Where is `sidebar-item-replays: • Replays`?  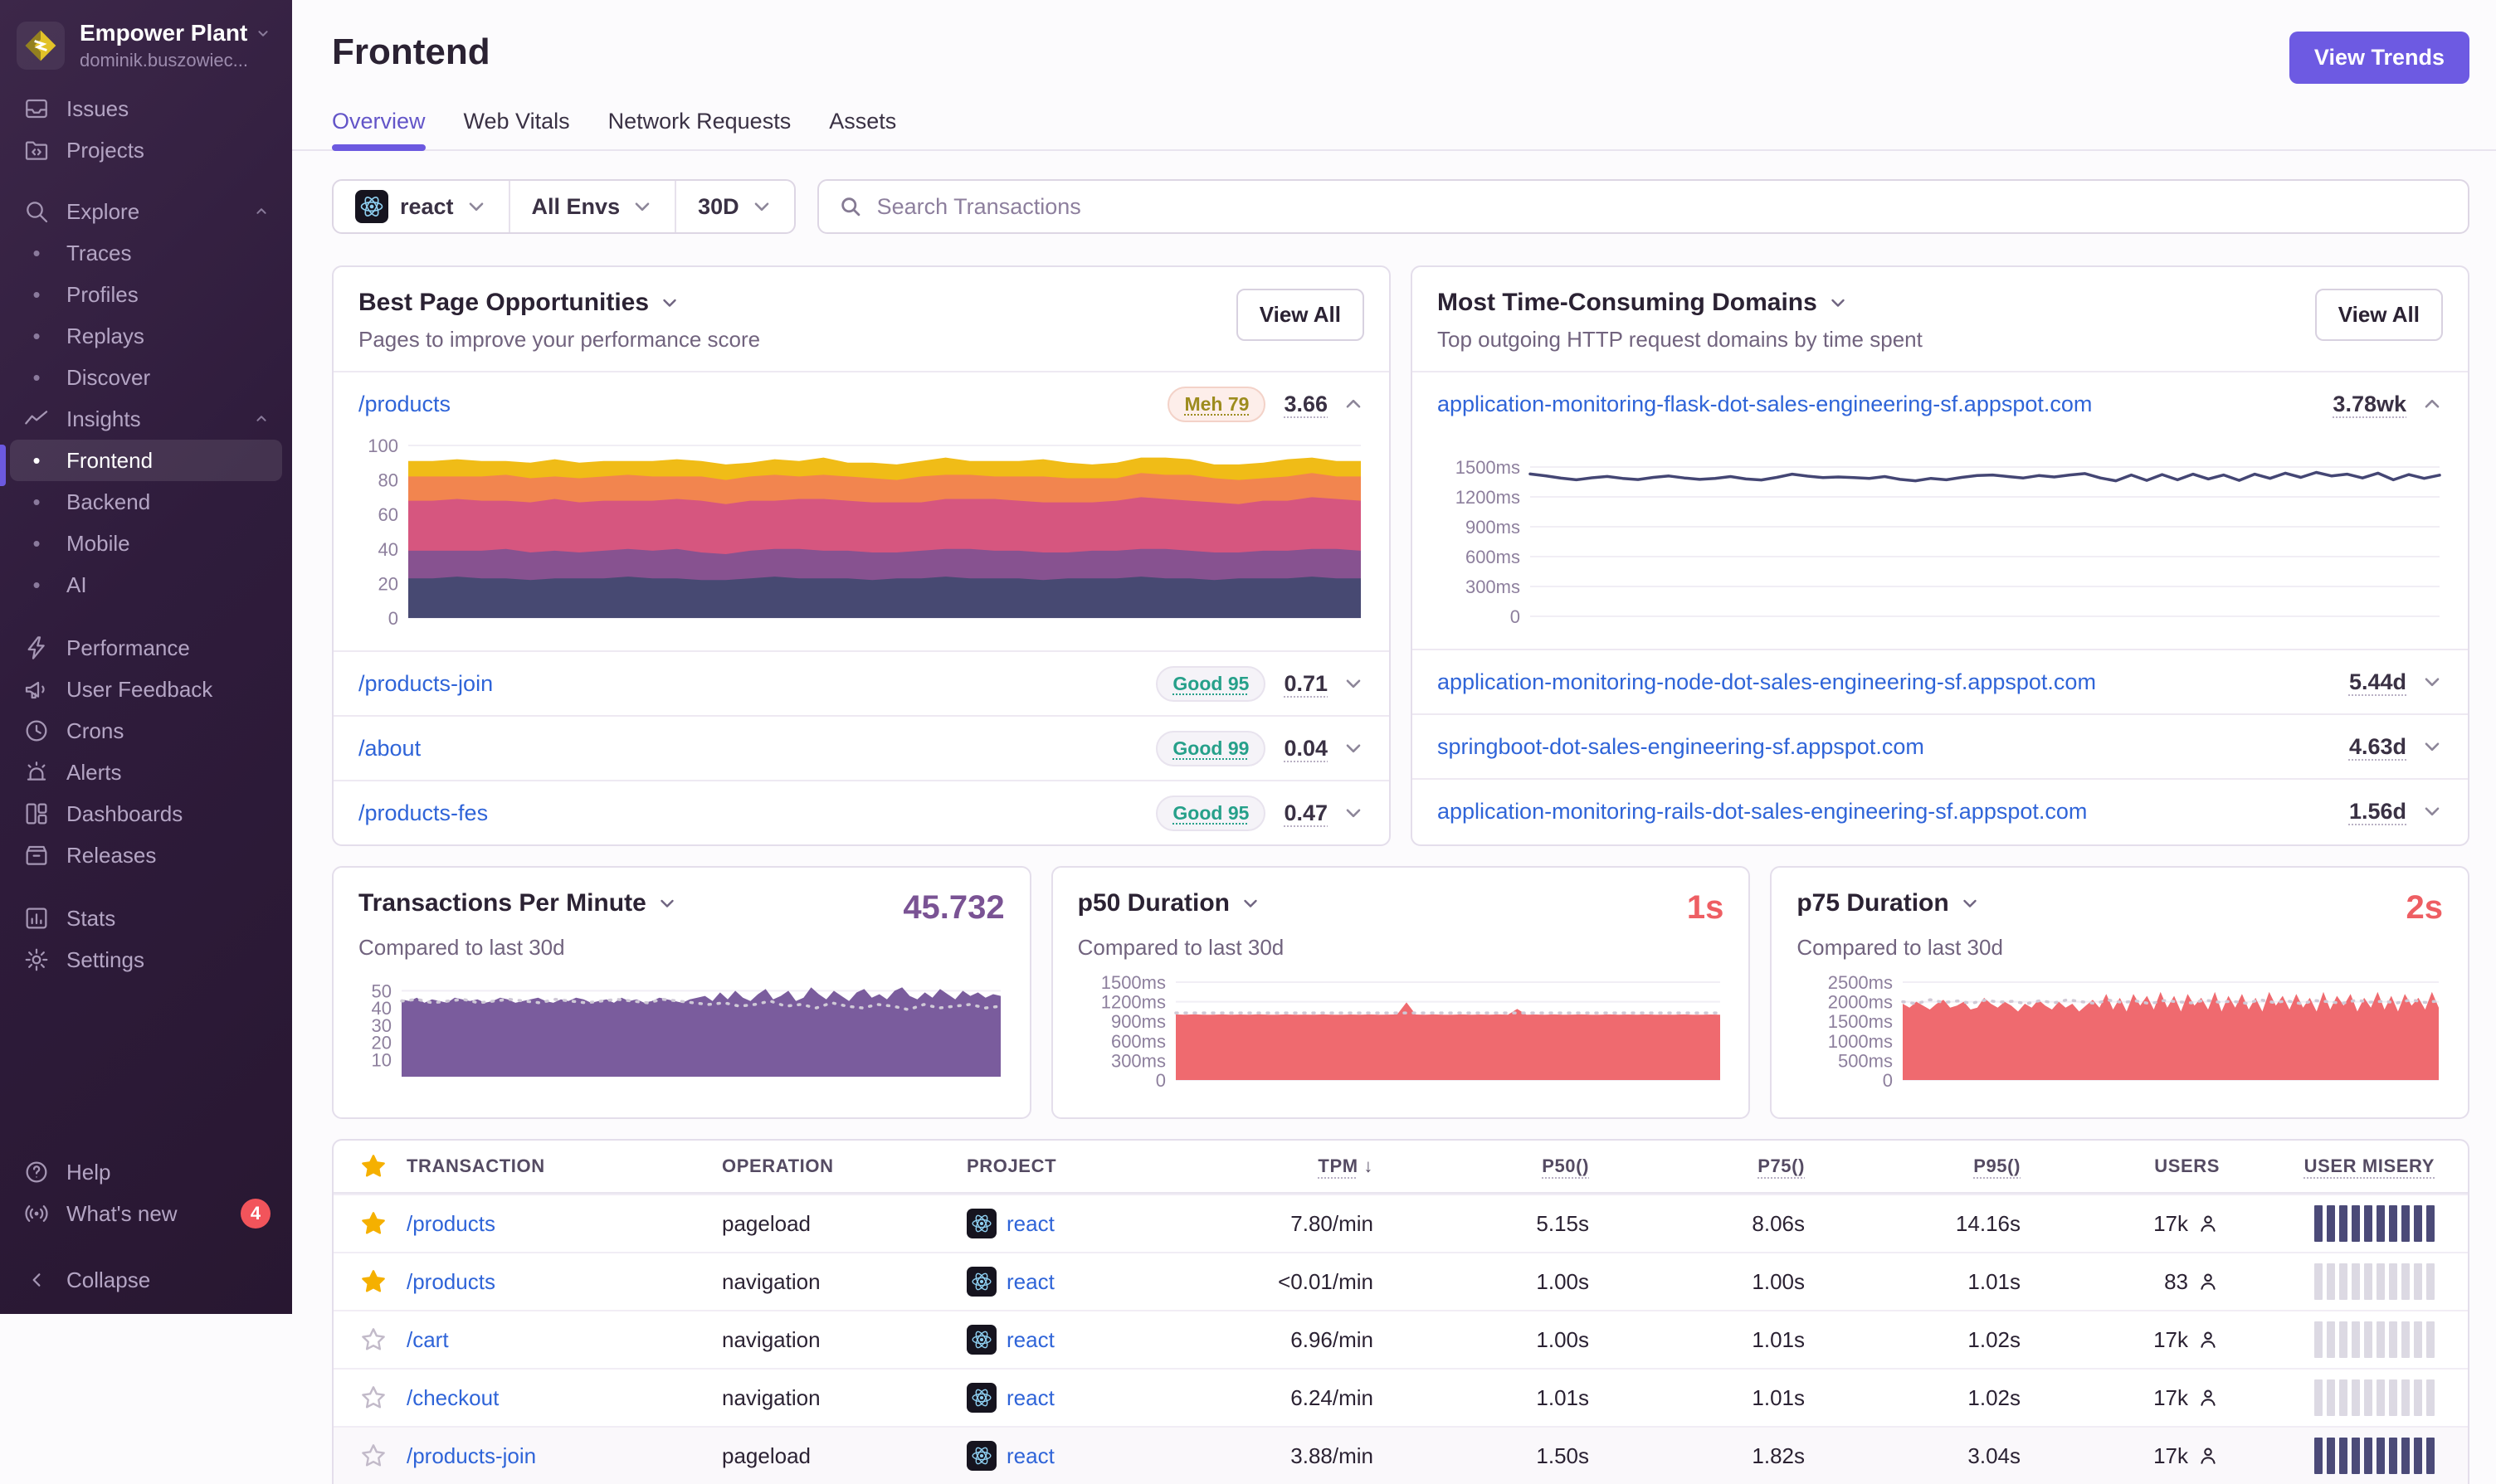
sidebar-item-replays: • Replays is located at coordinates (146, 336).